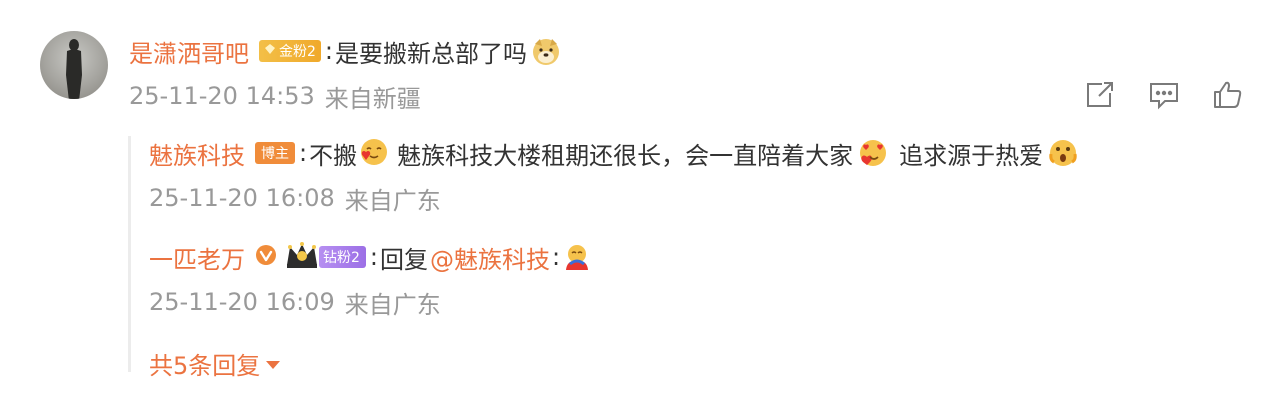 Image resolution: width=1282 pixels, height=404 pixels. What do you see at coordinates (297, 52) in the screenshot?
I see `fan-badge-label: 金粉2` at bounding box center [297, 52].